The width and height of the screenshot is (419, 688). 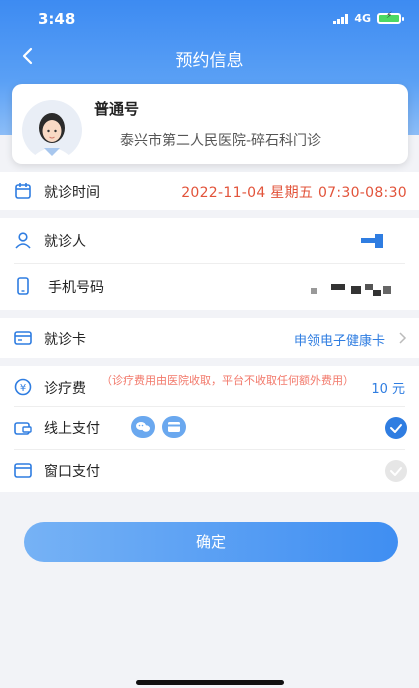 What do you see at coordinates (174, 427) in the screenshot?
I see `bank-card-icon` at bounding box center [174, 427].